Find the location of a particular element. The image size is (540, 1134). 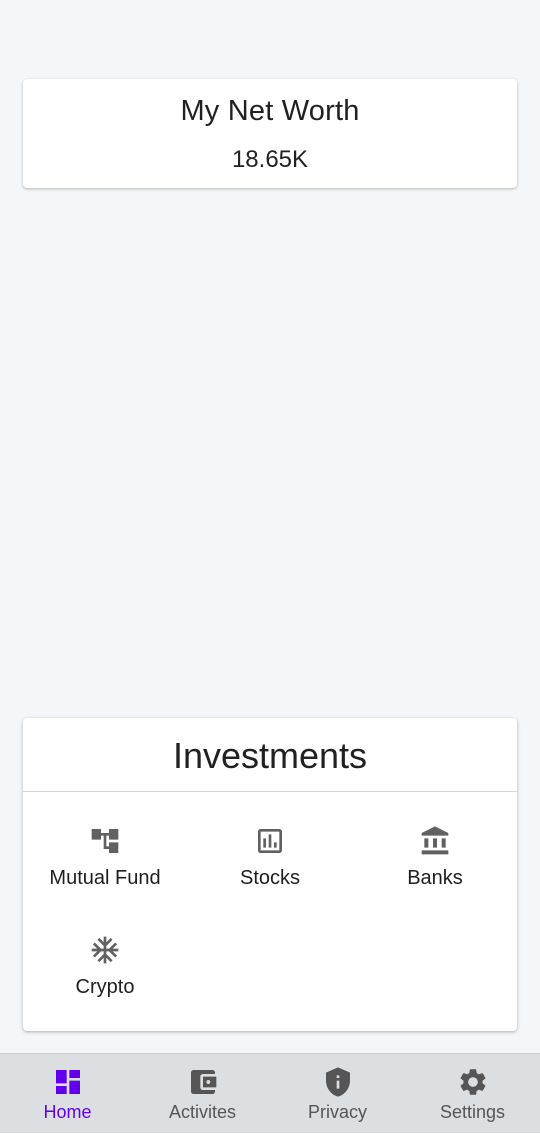

nav-item-settings: Settings is located at coordinates (472, 1094).